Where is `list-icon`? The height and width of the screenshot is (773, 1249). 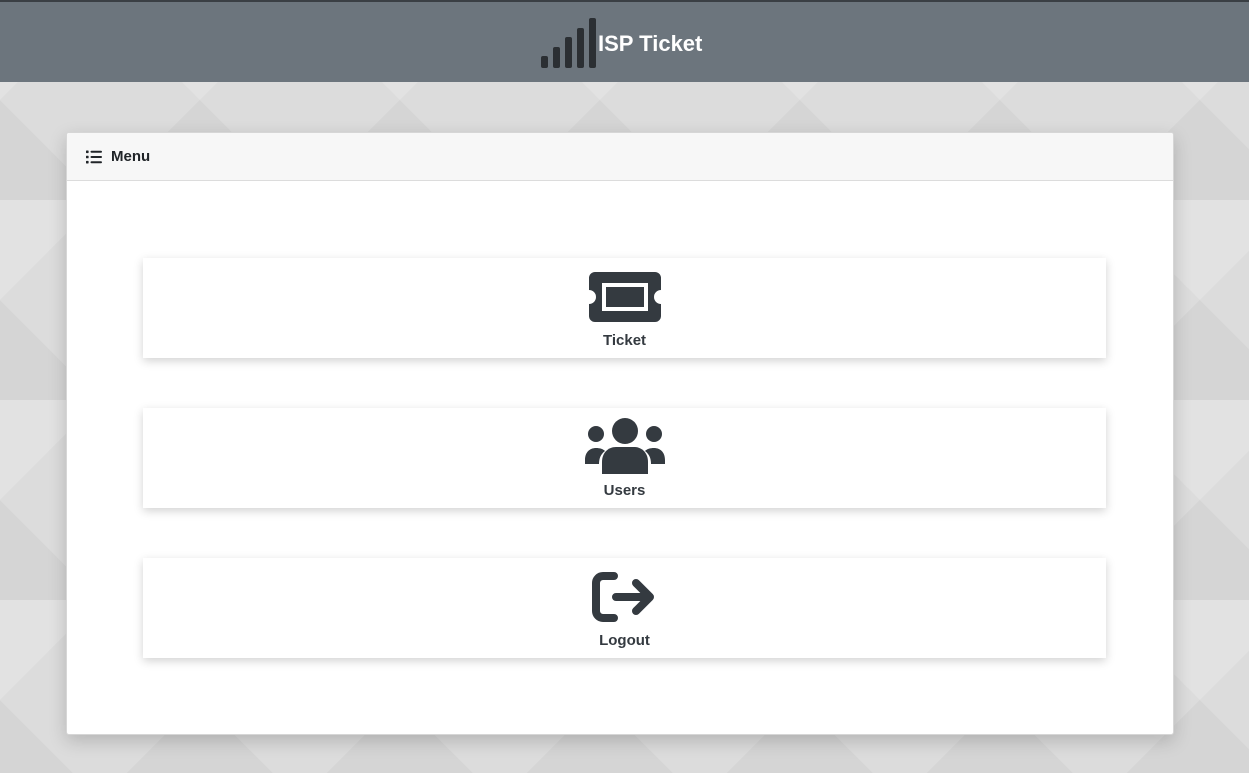 list-icon is located at coordinates (94, 156).